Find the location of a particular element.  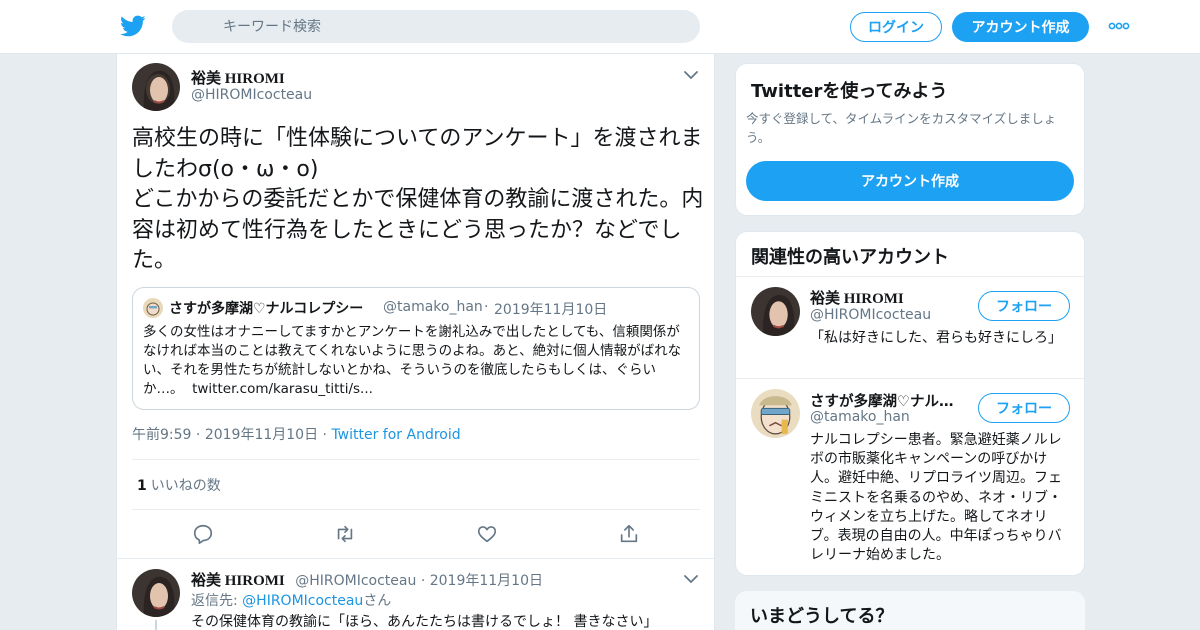

like-count: 1 いいねの数 is located at coordinates (179, 485).